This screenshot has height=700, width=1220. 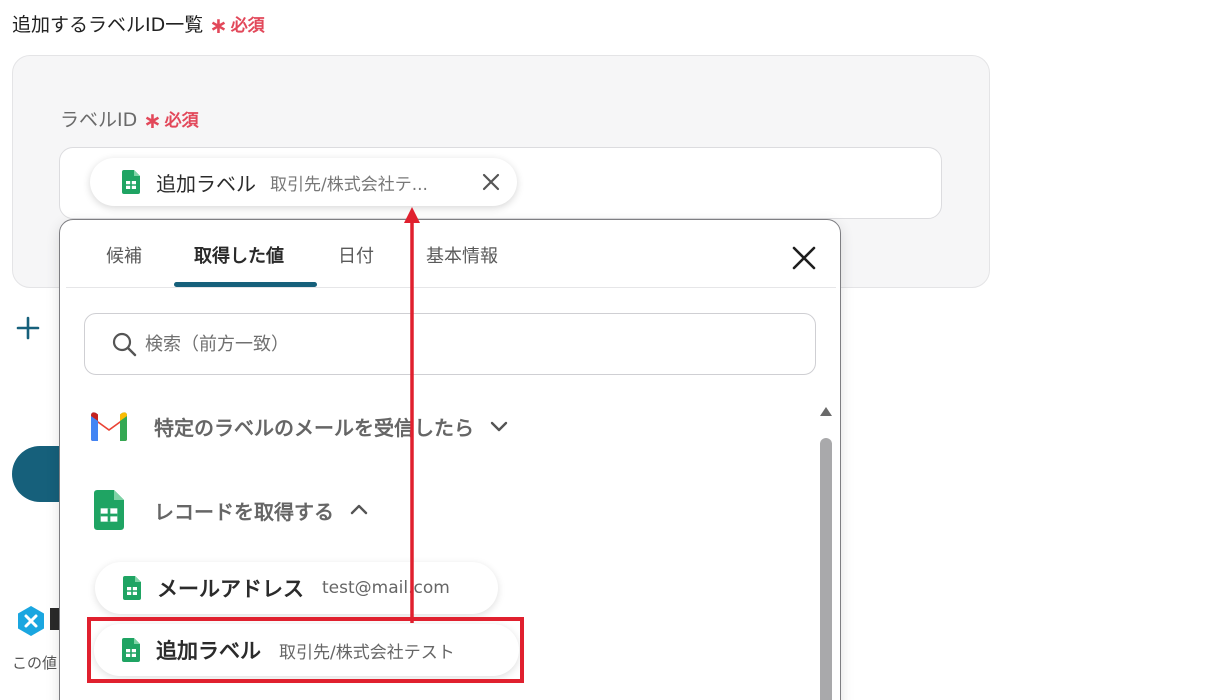 What do you see at coordinates (206, 183) in the screenshot?
I see `chip-name: 追加ラベル` at bounding box center [206, 183].